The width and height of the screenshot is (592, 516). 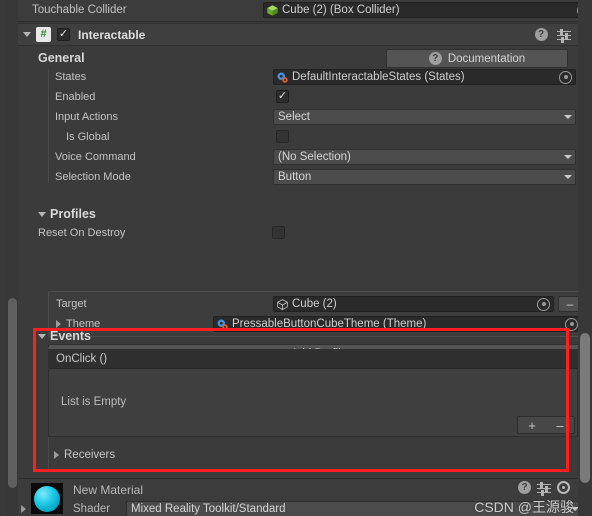 I want to click on is-global-checkbox, so click(x=282, y=136).